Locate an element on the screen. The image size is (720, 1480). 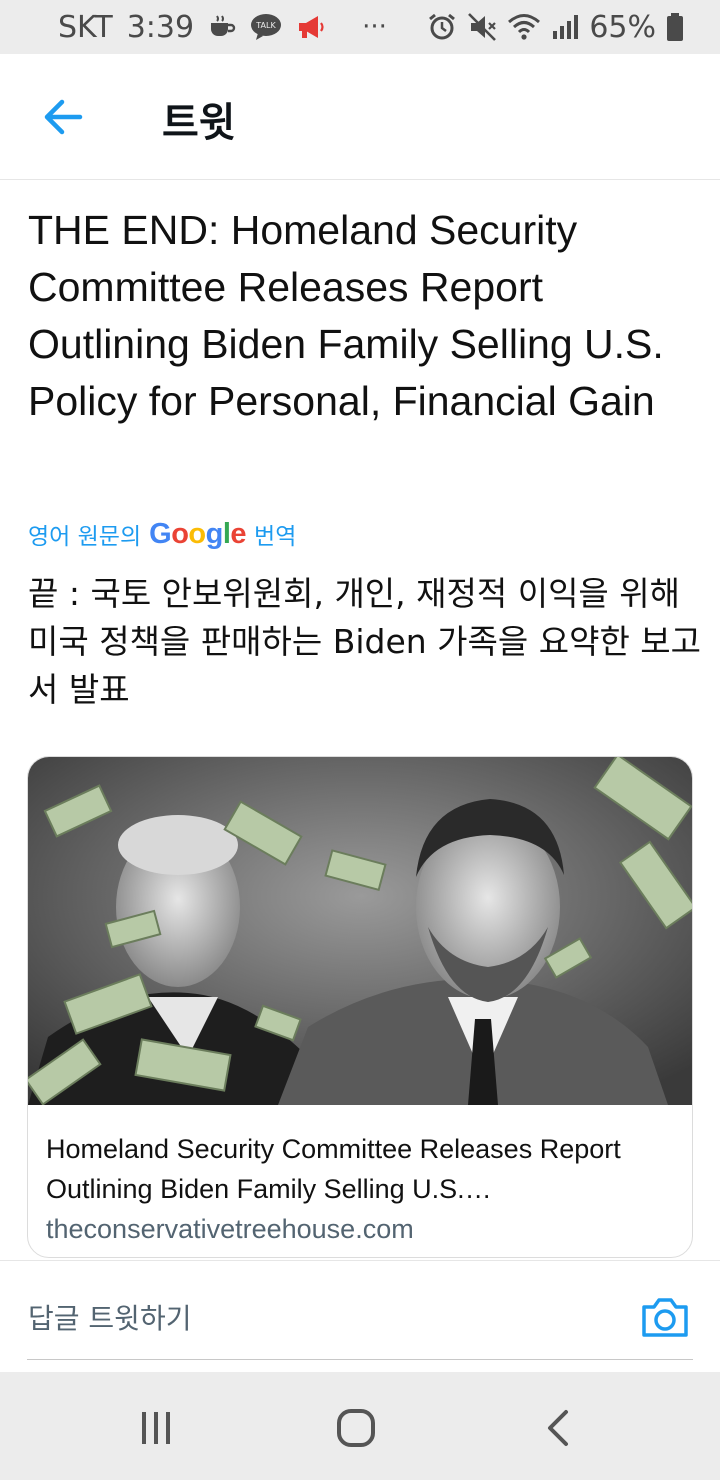
more-notifications: ··· is located at coordinates (374, 27).